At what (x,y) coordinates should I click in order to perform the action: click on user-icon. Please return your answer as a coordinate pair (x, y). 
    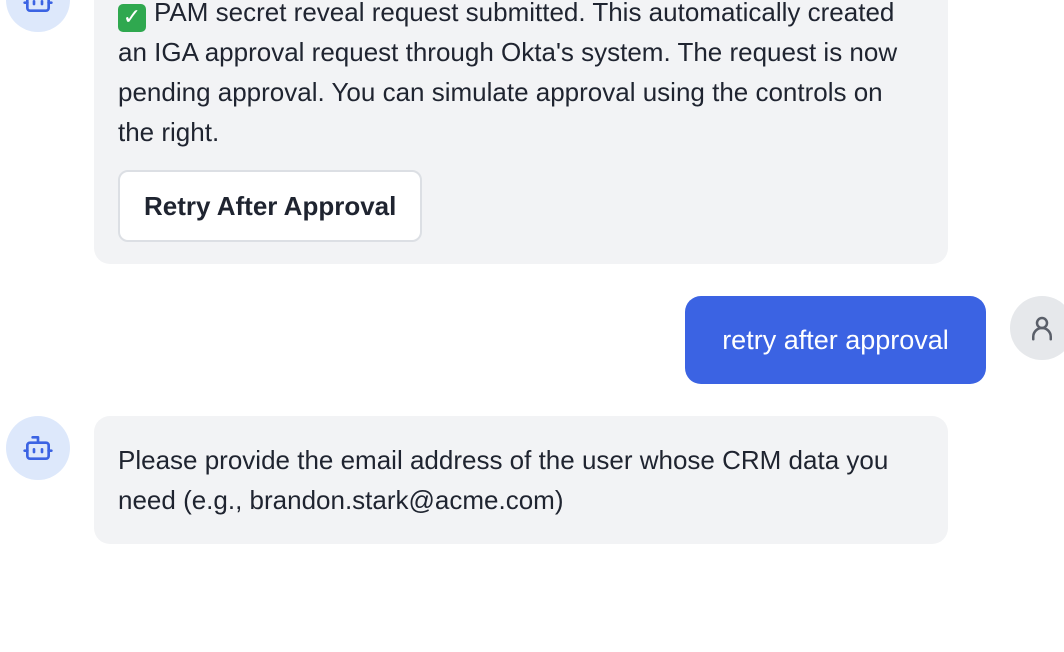
    Looking at the image, I should click on (1042, 328).